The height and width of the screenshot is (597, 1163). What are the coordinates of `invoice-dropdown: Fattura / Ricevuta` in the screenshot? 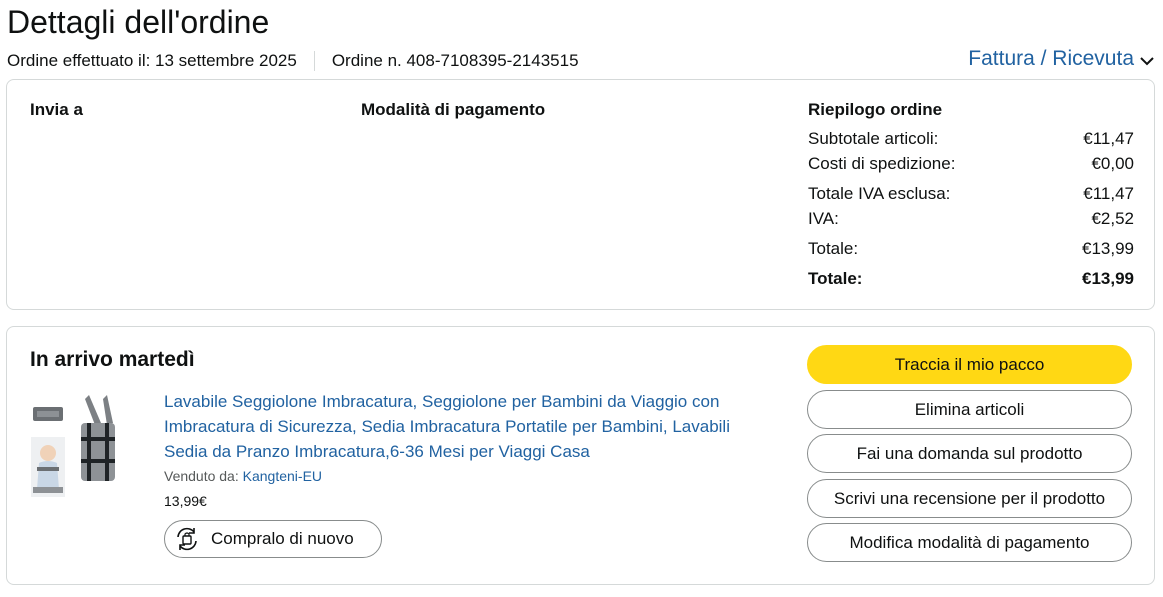 It's located at (1061, 59).